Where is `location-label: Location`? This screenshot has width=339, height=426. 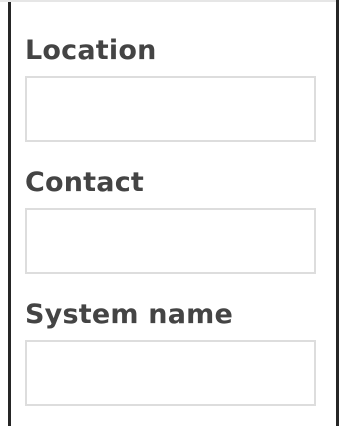 location-label: Location is located at coordinates (91, 50).